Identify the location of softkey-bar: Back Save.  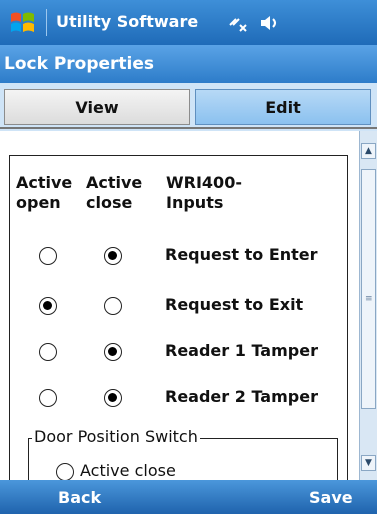
(188, 497).